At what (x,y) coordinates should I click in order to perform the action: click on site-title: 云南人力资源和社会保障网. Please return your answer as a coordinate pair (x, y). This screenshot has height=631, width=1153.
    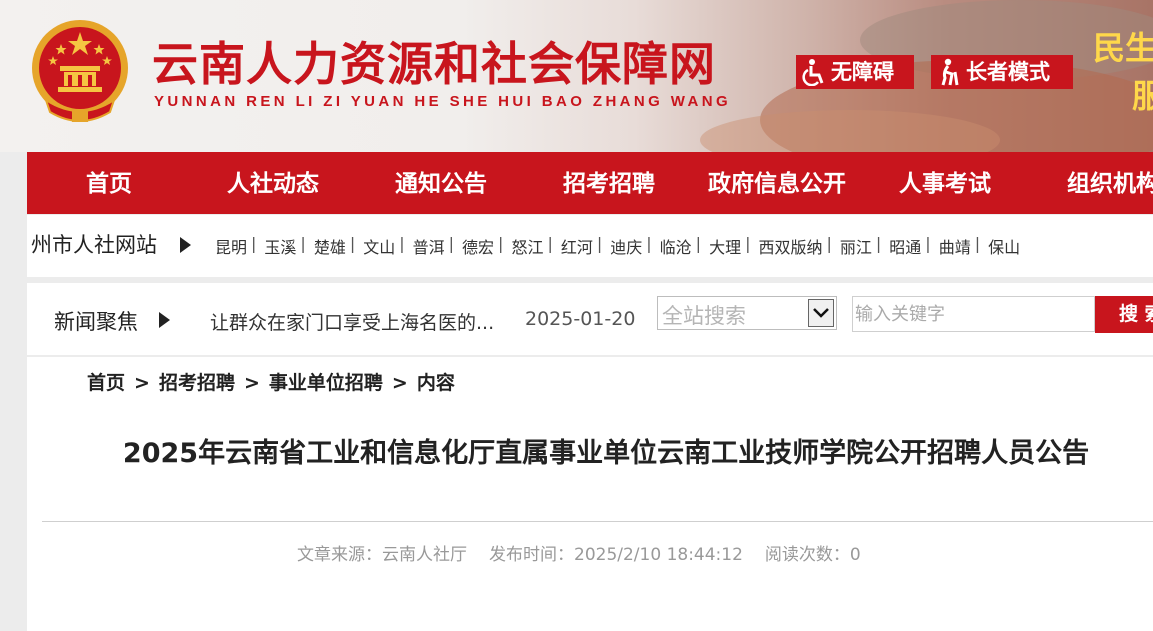
    Looking at the image, I should click on (434, 64).